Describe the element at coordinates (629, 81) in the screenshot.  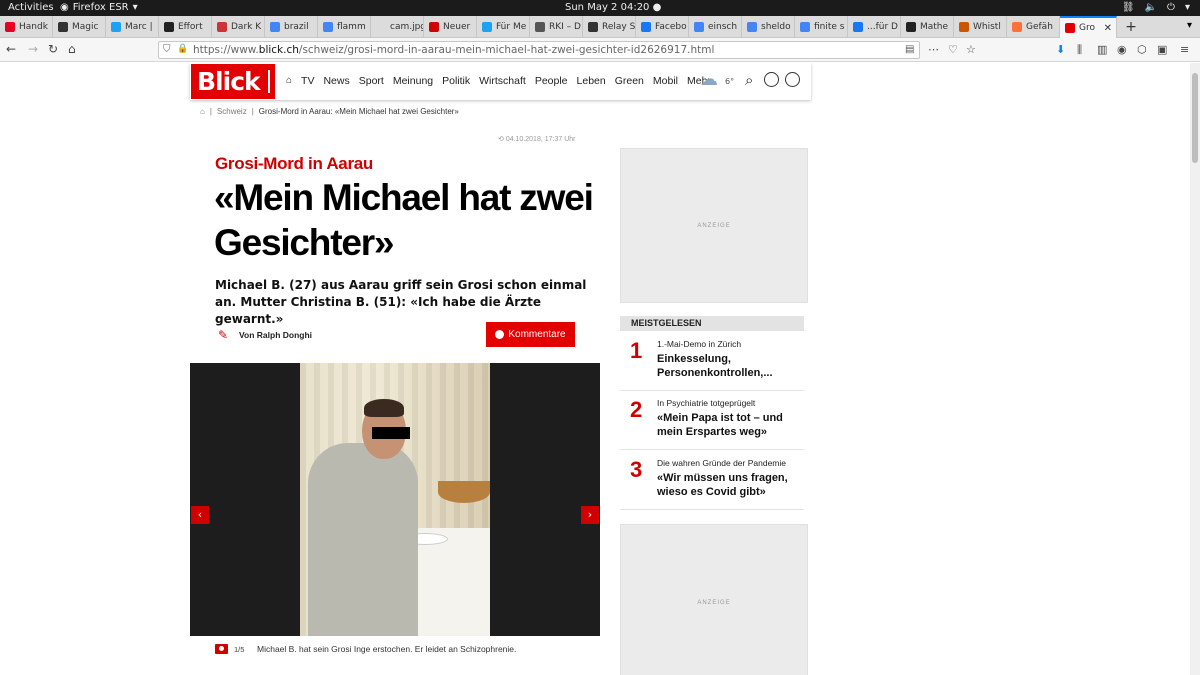
I see `nav-item-green: Green` at that location.